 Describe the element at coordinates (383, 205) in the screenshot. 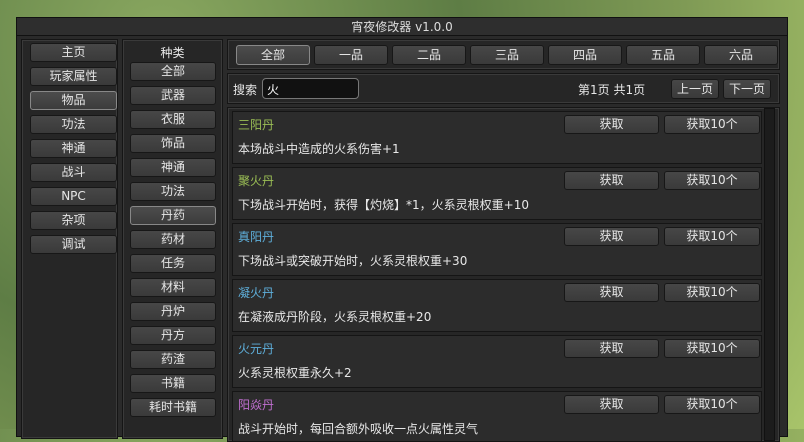

I see `item-description: 下场战斗开始时，获得【灼烧】*1，火系灵根权重+10` at that location.